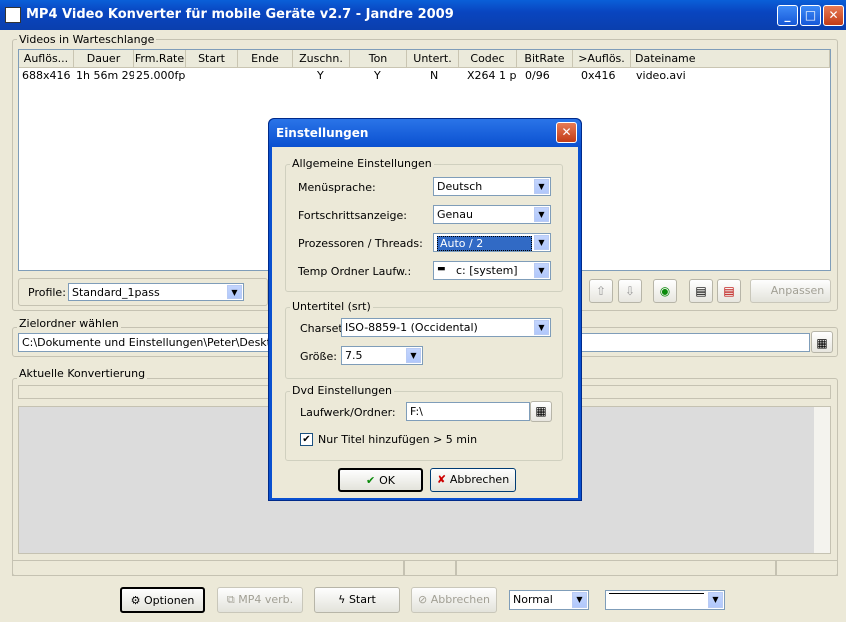 The width and height of the screenshot is (846, 622). What do you see at coordinates (13, 15) in the screenshot?
I see `app-icon` at bounding box center [13, 15].